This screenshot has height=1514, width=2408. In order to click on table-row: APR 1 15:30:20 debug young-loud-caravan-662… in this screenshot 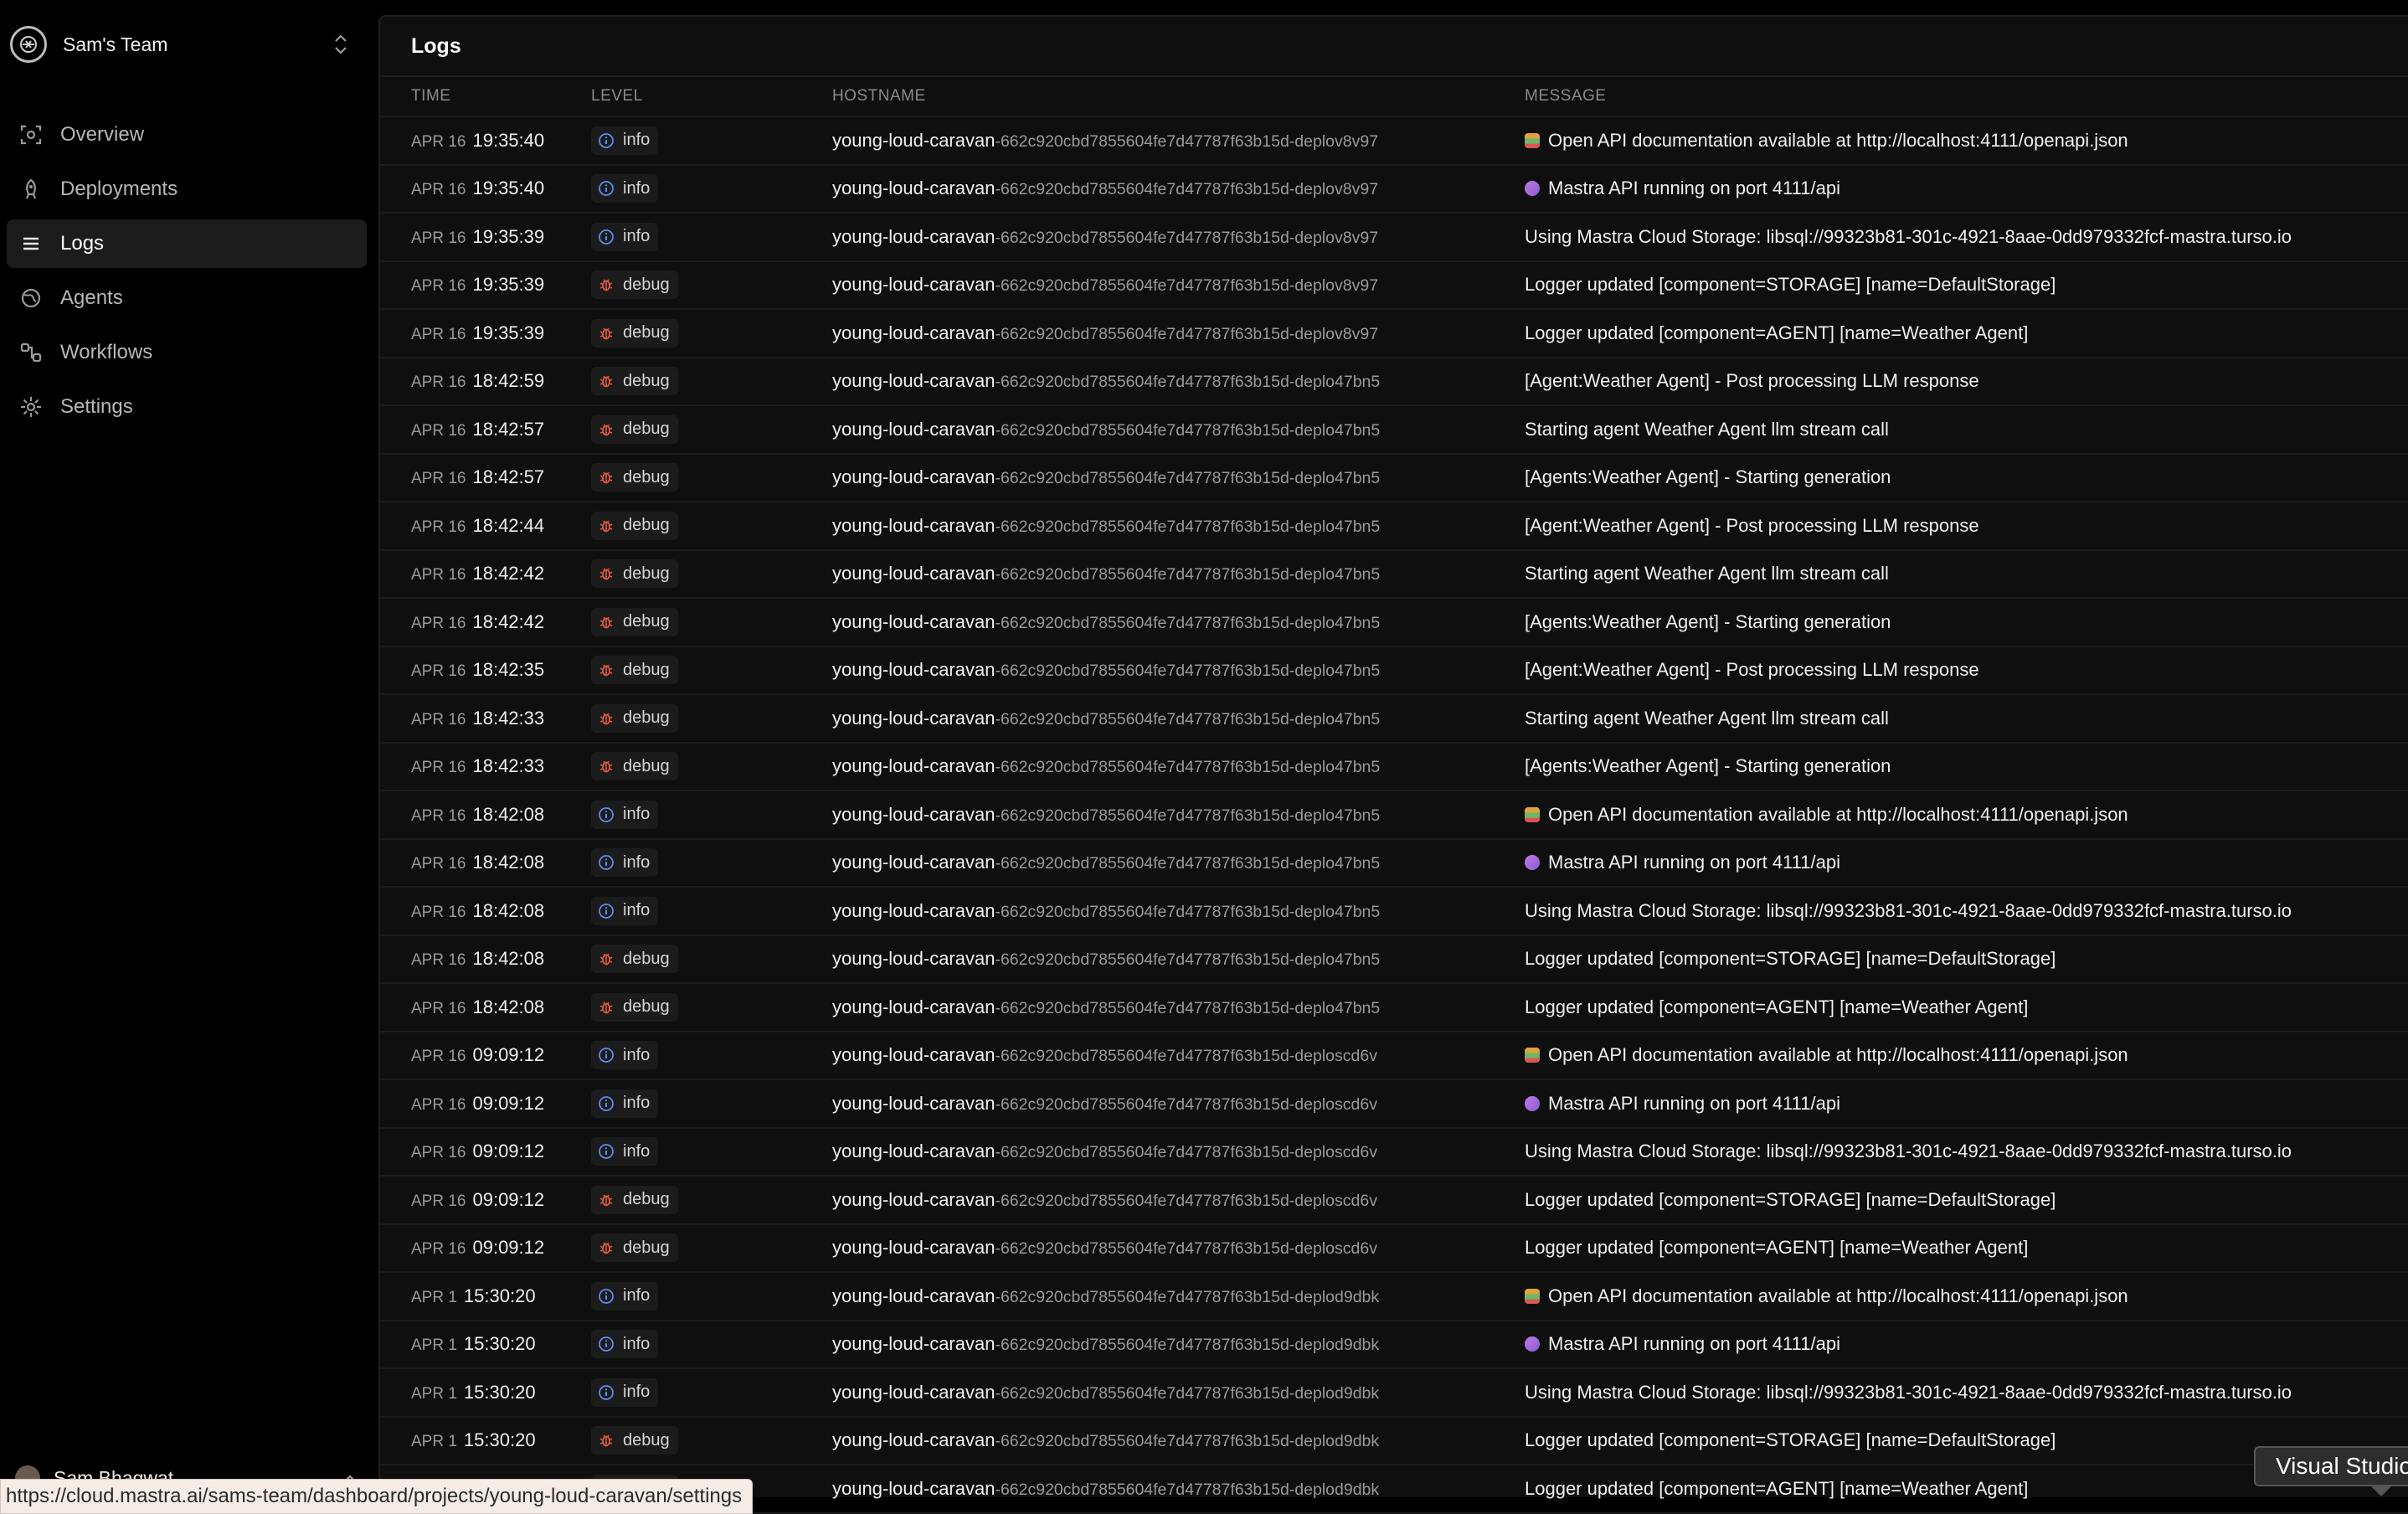, I will do `click(1394, 1441)`.